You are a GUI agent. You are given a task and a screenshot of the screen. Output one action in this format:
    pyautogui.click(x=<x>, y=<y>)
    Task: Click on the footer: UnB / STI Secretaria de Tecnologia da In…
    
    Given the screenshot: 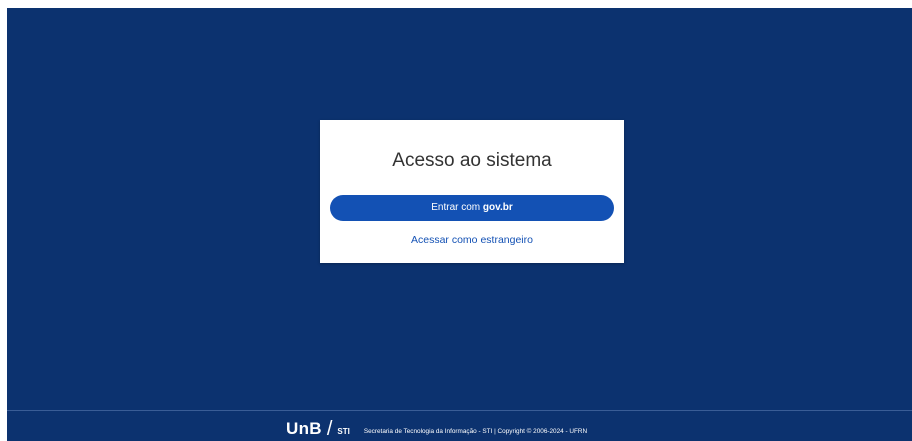 What is the action you would take?
    pyautogui.click(x=459, y=425)
    